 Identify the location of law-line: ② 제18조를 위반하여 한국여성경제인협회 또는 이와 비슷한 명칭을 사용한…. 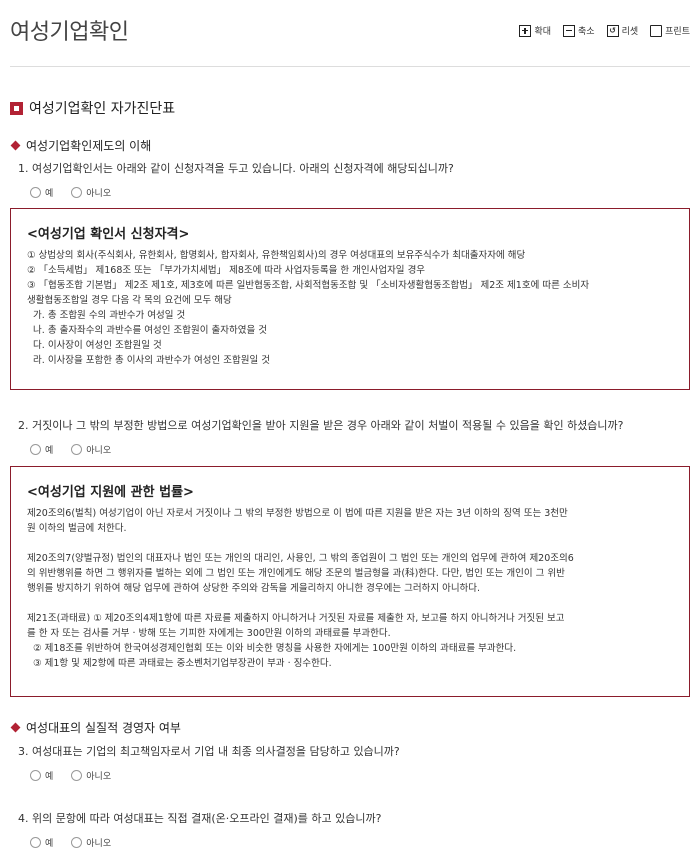
(272, 648).